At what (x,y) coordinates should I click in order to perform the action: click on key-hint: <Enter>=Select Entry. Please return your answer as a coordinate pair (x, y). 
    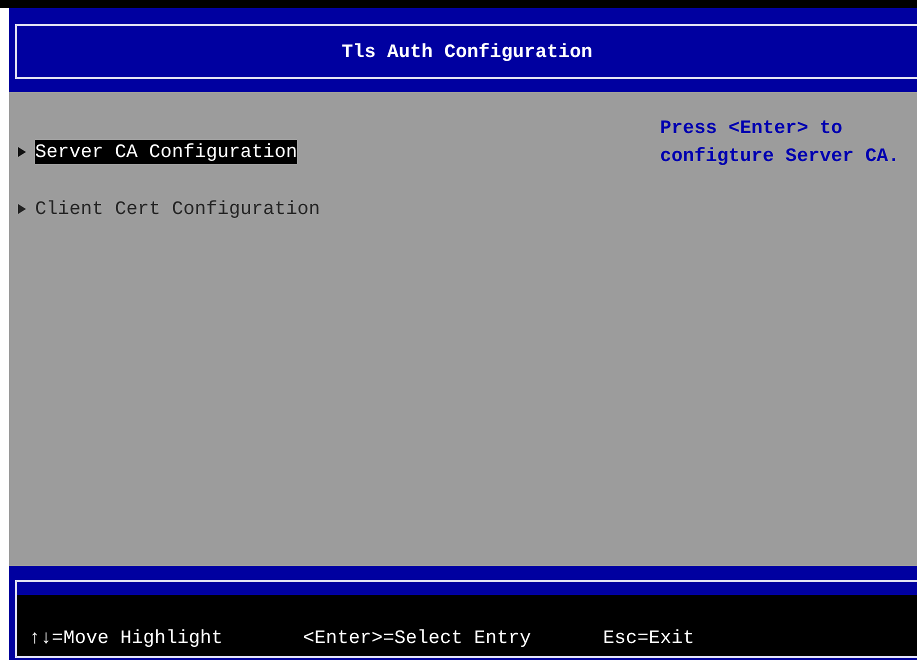
    Looking at the image, I should click on (417, 638).